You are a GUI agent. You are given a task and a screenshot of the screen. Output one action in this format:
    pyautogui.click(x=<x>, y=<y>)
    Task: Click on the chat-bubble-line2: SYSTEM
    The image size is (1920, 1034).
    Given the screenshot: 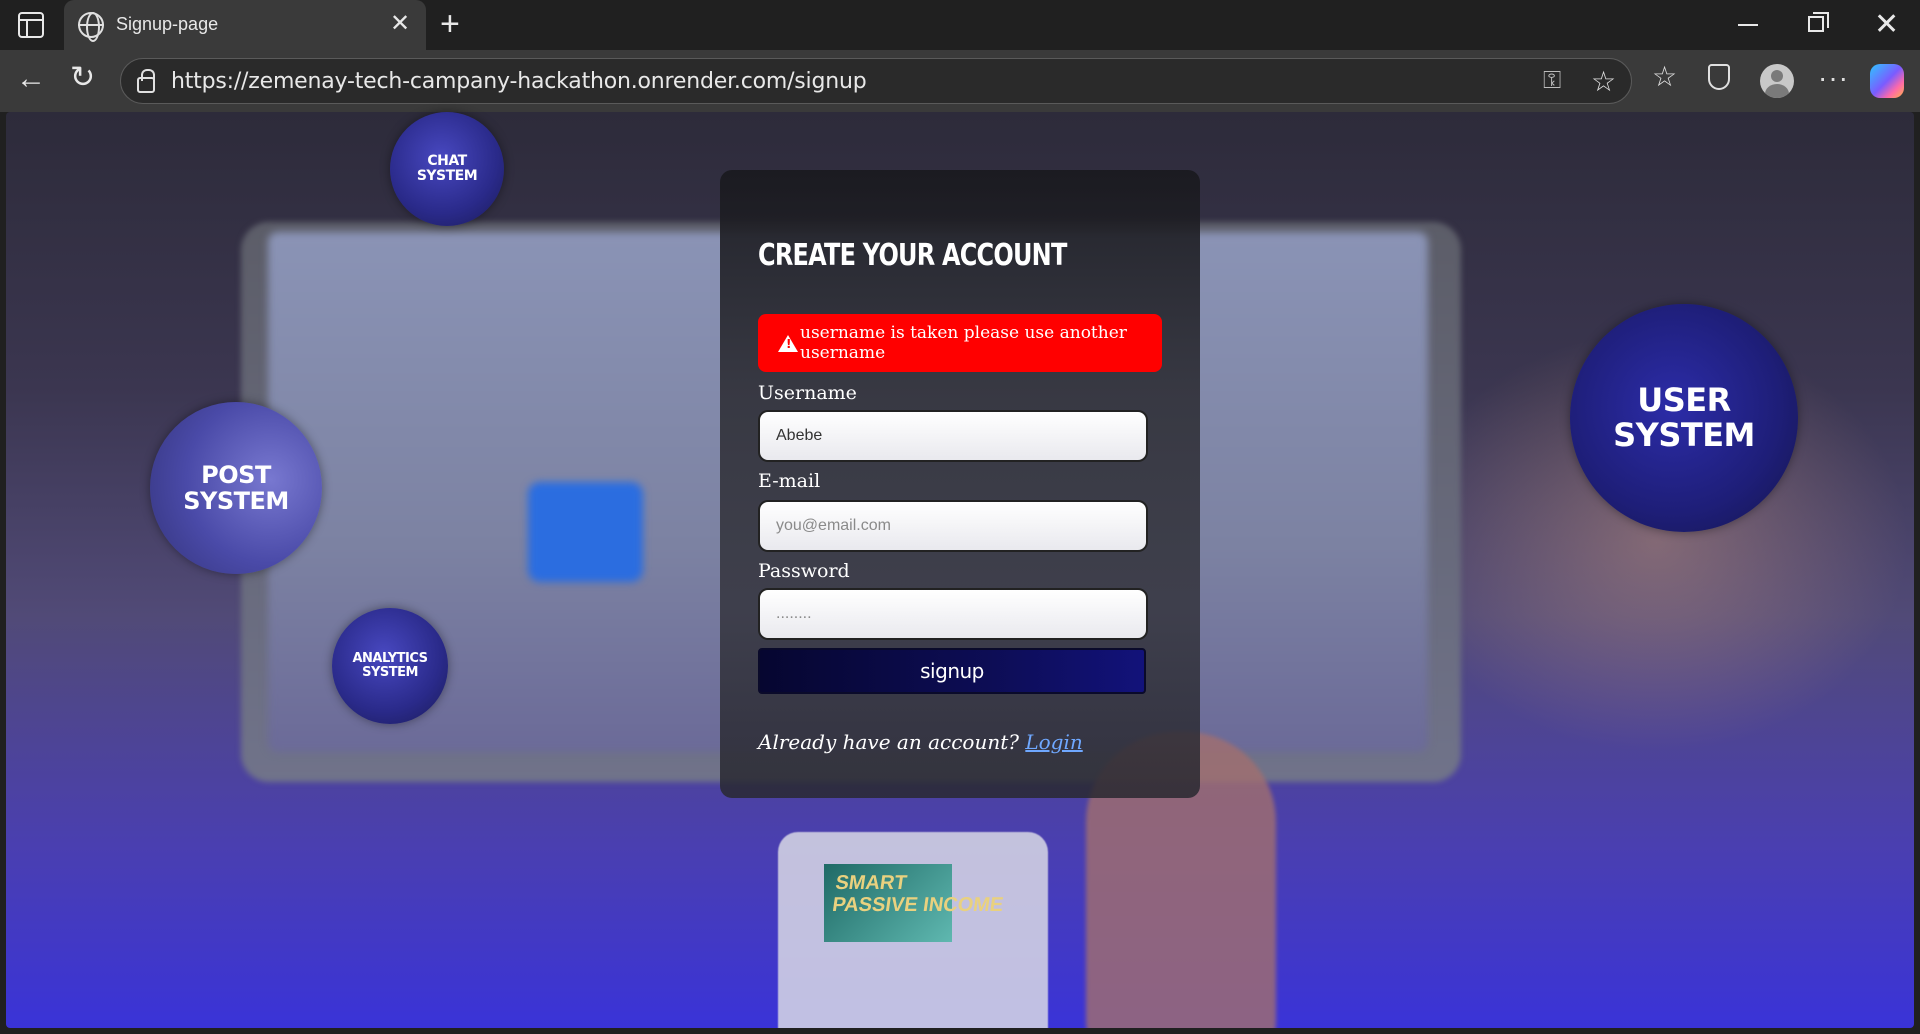 What is the action you would take?
    pyautogui.click(x=447, y=176)
    